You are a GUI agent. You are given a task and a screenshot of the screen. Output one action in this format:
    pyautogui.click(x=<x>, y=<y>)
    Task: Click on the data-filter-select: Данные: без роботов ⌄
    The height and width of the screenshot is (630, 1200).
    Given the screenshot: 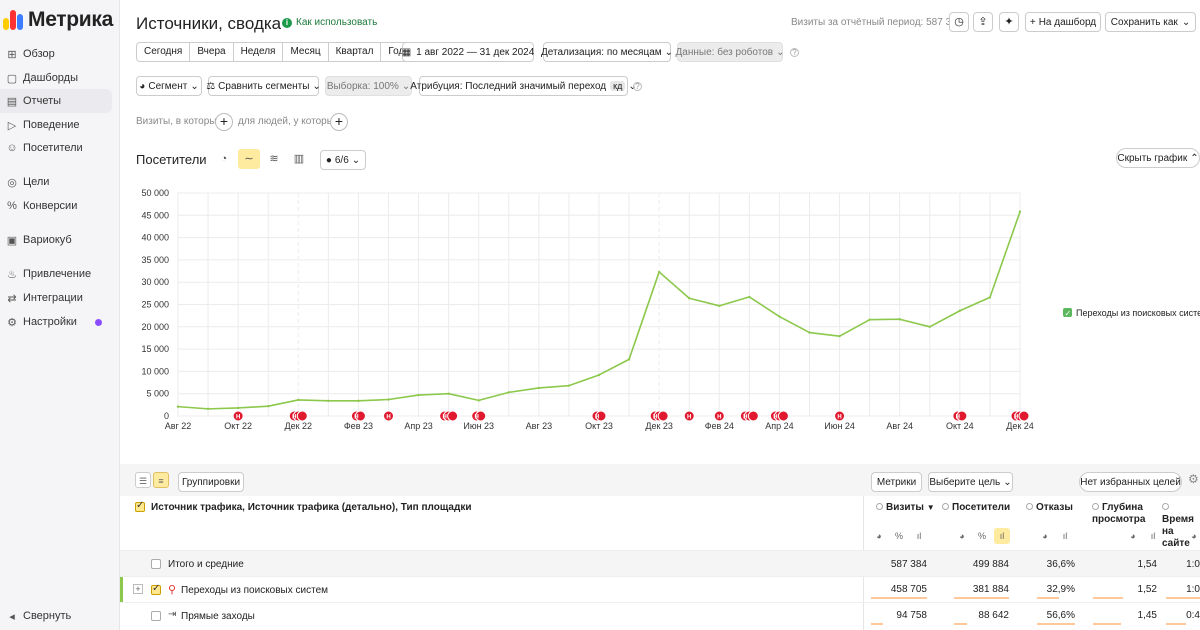 What is the action you would take?
    pyautogui.click(x=730, y=52)
    